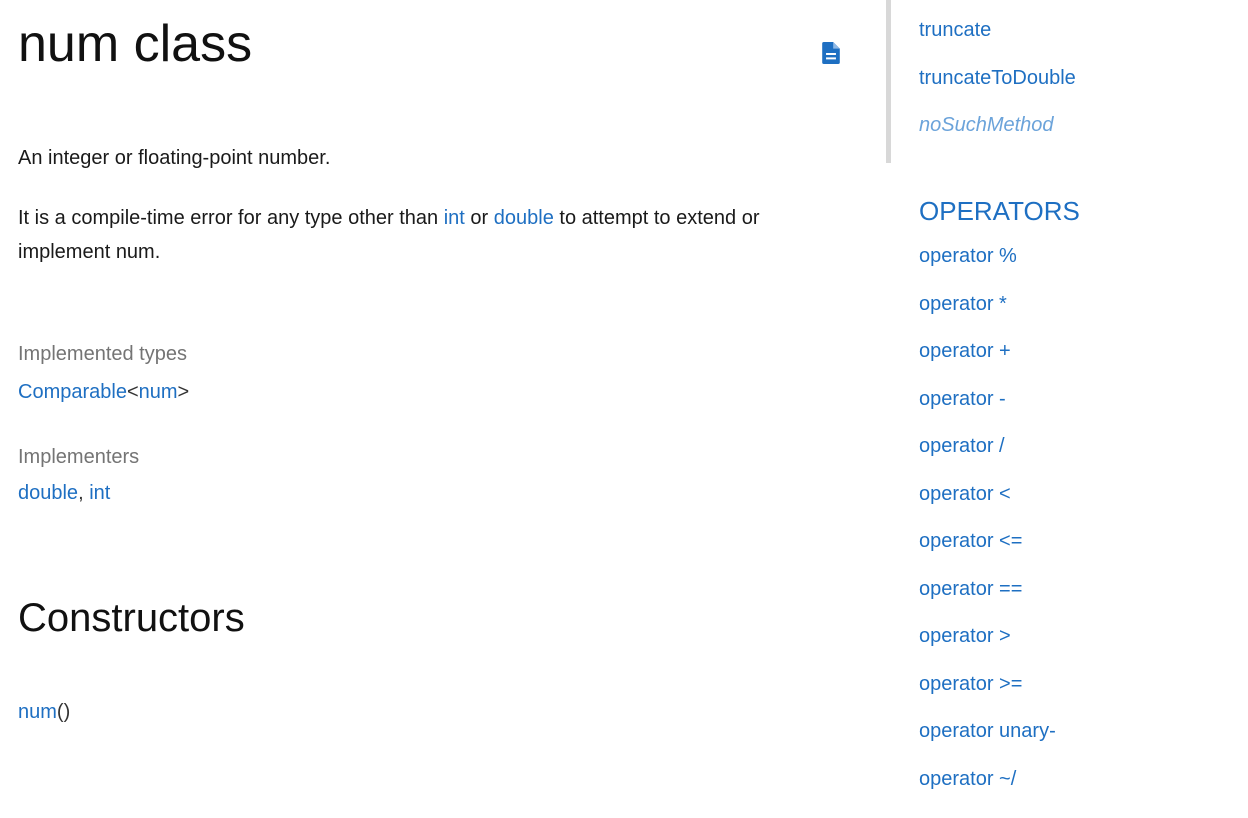 This screenshot has width=1248, height=818. I want to click on sidebar-operator-greater-than: operator >, so click(965, 636).